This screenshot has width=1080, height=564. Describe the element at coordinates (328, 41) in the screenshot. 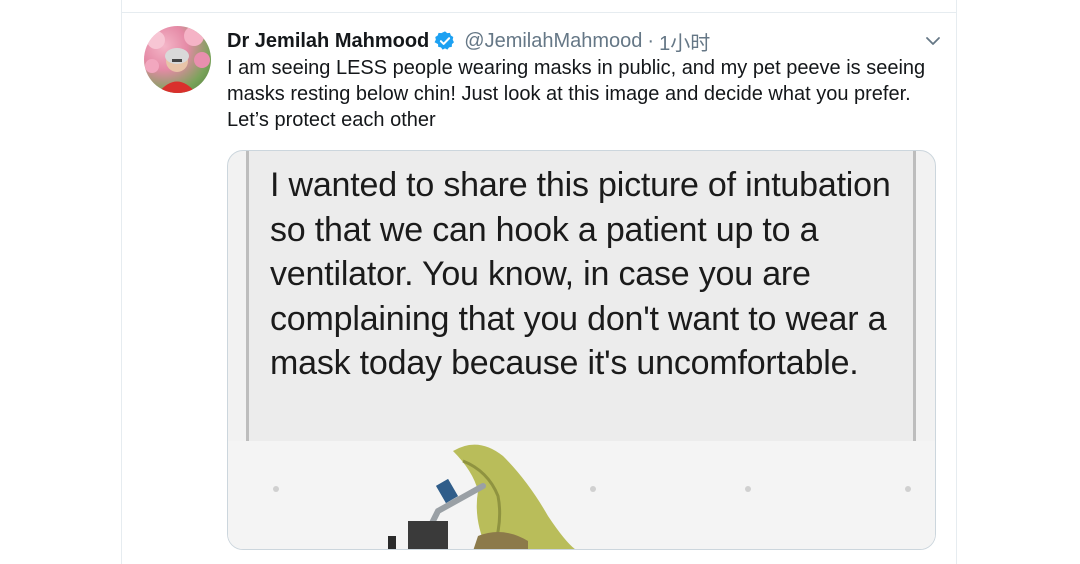

I see `display-name: Dr Jemilah Mahmood` at that location.